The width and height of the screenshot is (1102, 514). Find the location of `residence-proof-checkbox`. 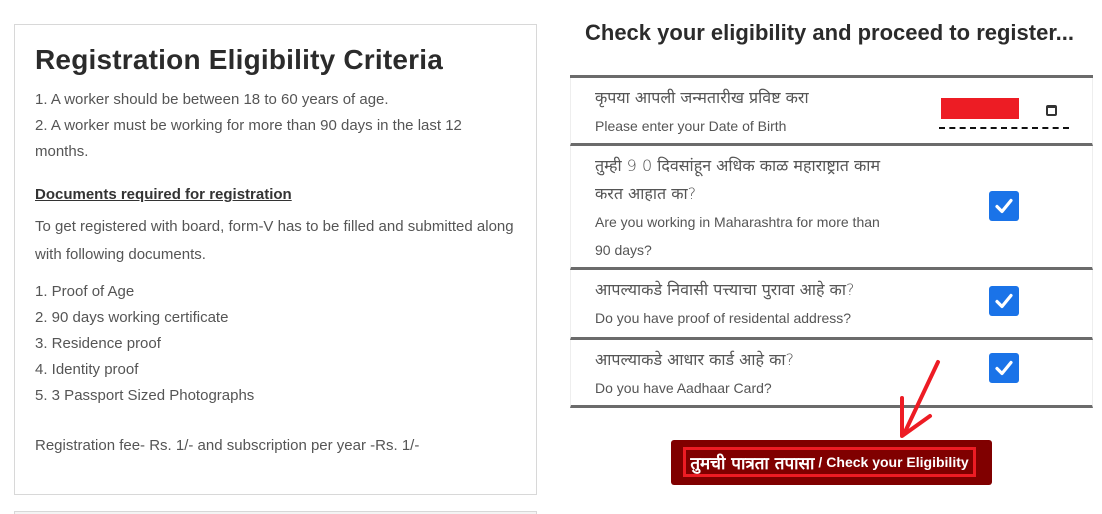

residence-proof-checkbox is located at coordinates (1004, 301).